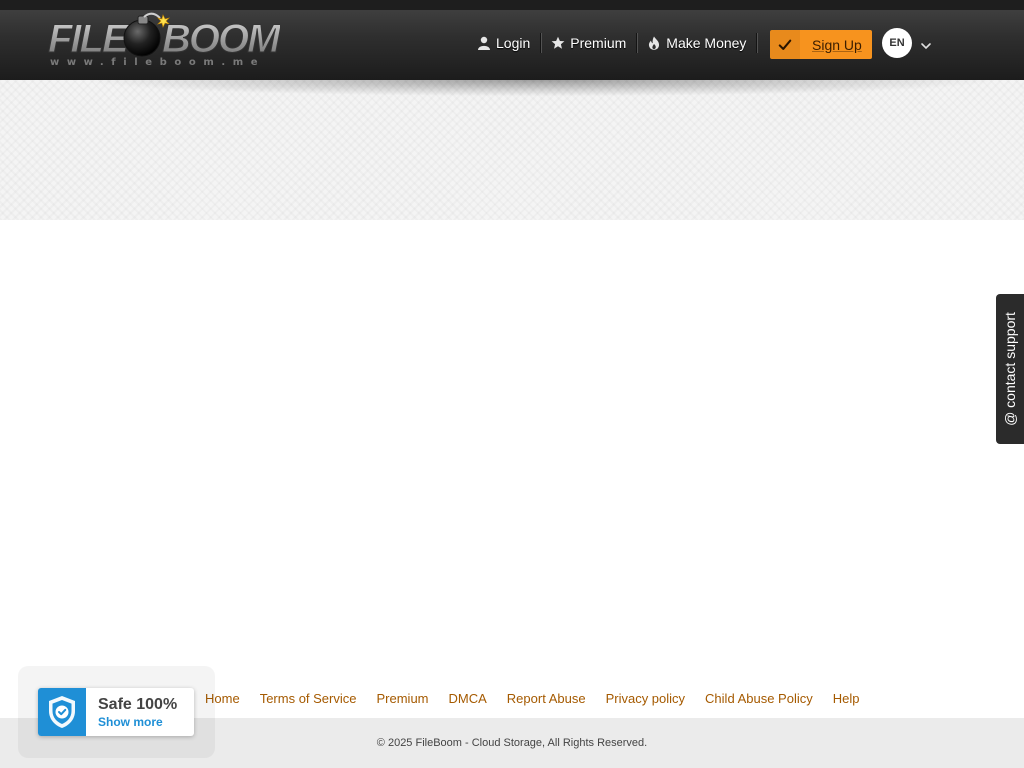  I want to click on header-shadow, so click(540, 88).